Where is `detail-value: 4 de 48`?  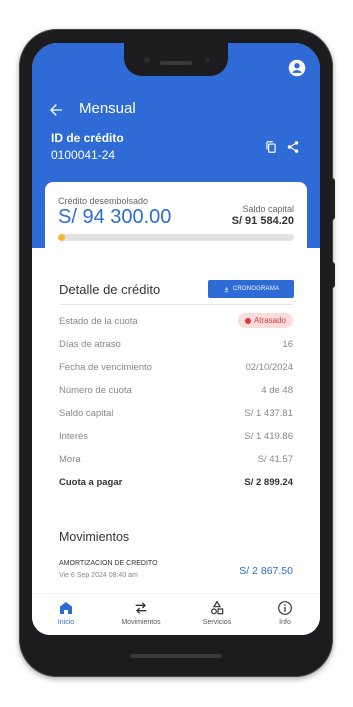 detail-value: 4 de 48 is located at coordinates (277, 390).